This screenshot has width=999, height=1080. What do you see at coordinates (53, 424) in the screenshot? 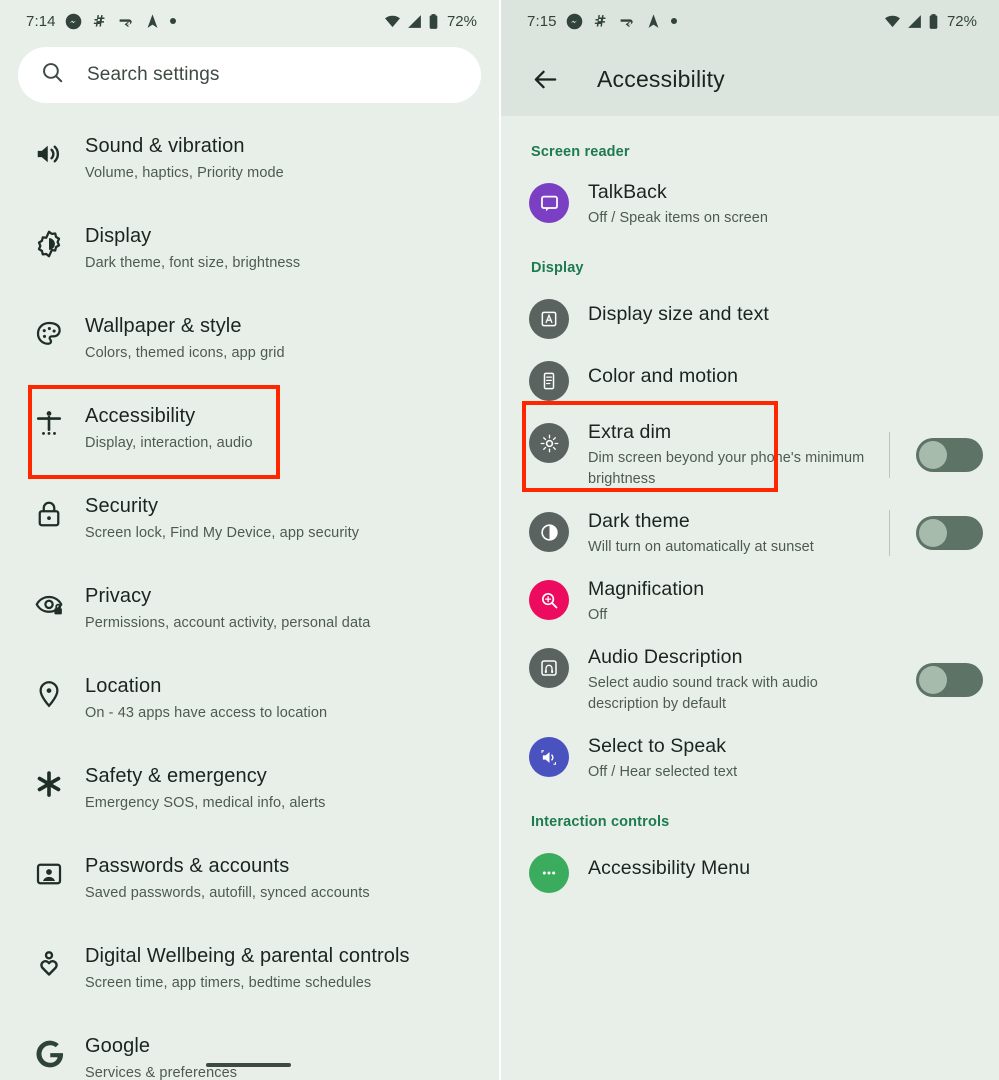
I see `accessibility-icon` at bounding box center [53, 424].